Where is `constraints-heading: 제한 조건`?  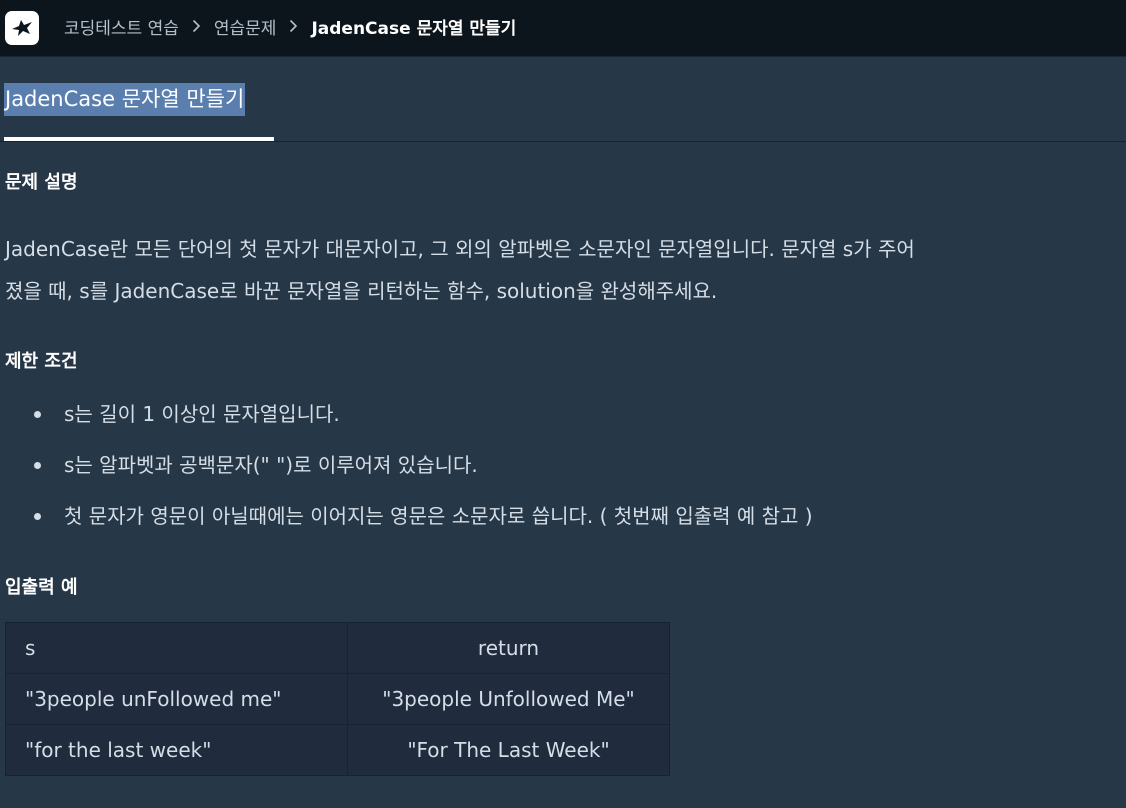 constraints-heading: 제한 조건 is located at coordinates (41, 361).